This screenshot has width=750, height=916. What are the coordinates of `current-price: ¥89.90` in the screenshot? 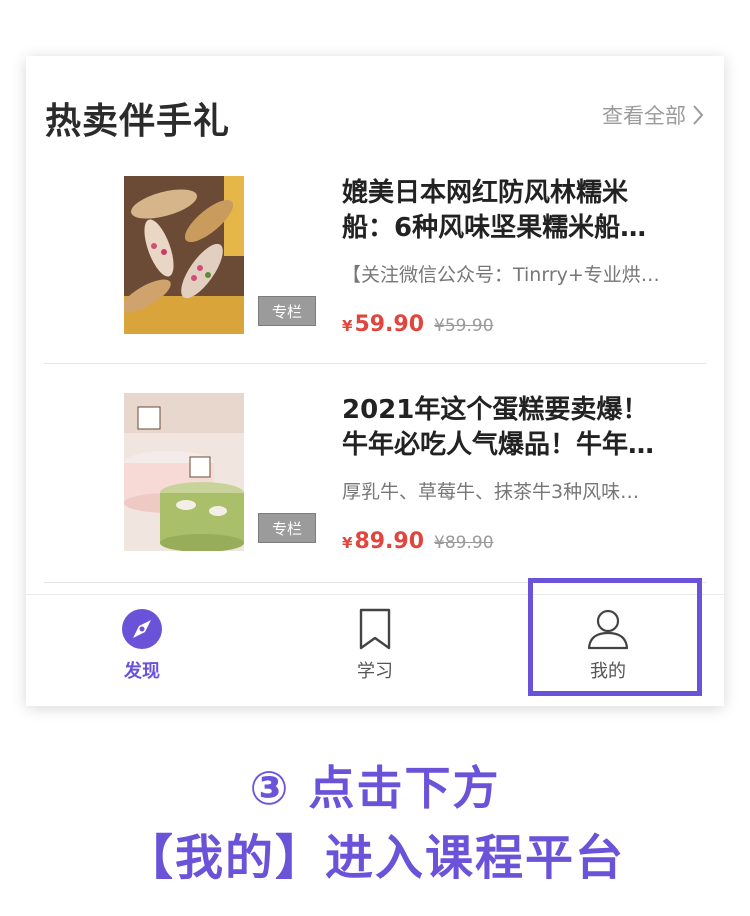 It's located at (383, 541).